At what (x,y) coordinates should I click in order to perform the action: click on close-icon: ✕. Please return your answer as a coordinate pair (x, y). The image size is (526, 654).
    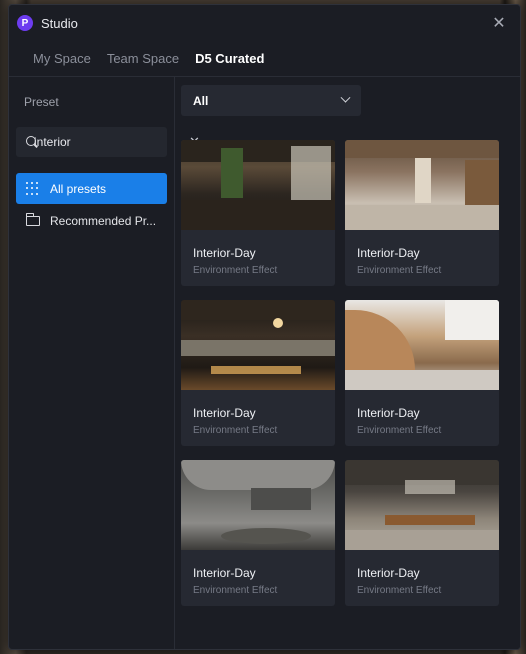
    Looking at the image, I should click on (499, 23).